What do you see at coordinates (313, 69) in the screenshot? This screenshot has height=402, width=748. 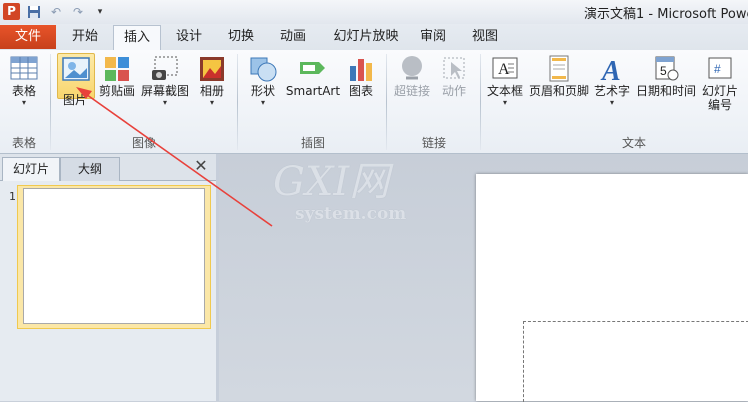 I see `smartart-icon` at bounding box center [313, 69].